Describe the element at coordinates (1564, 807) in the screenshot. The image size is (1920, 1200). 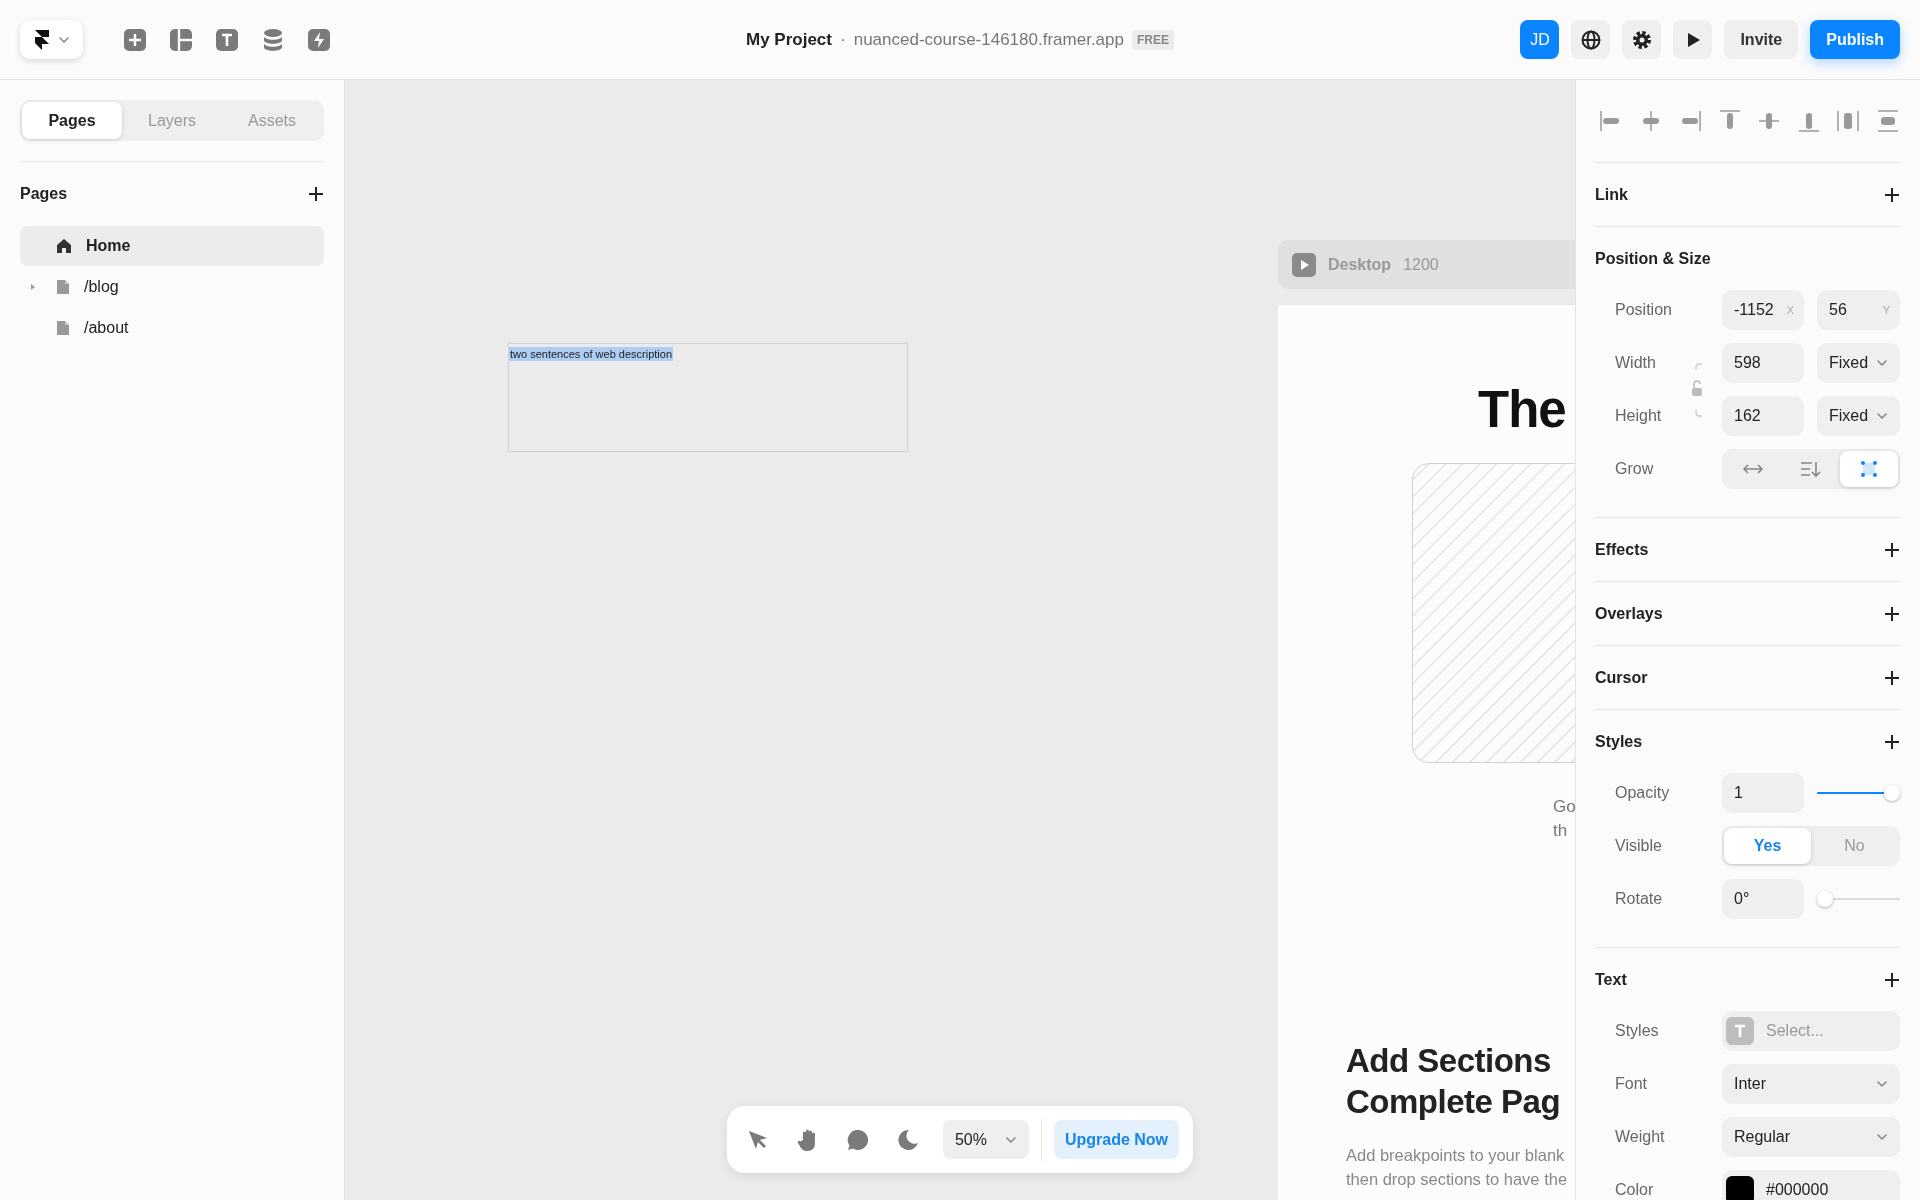
I see `caption-line: Go` at that location.